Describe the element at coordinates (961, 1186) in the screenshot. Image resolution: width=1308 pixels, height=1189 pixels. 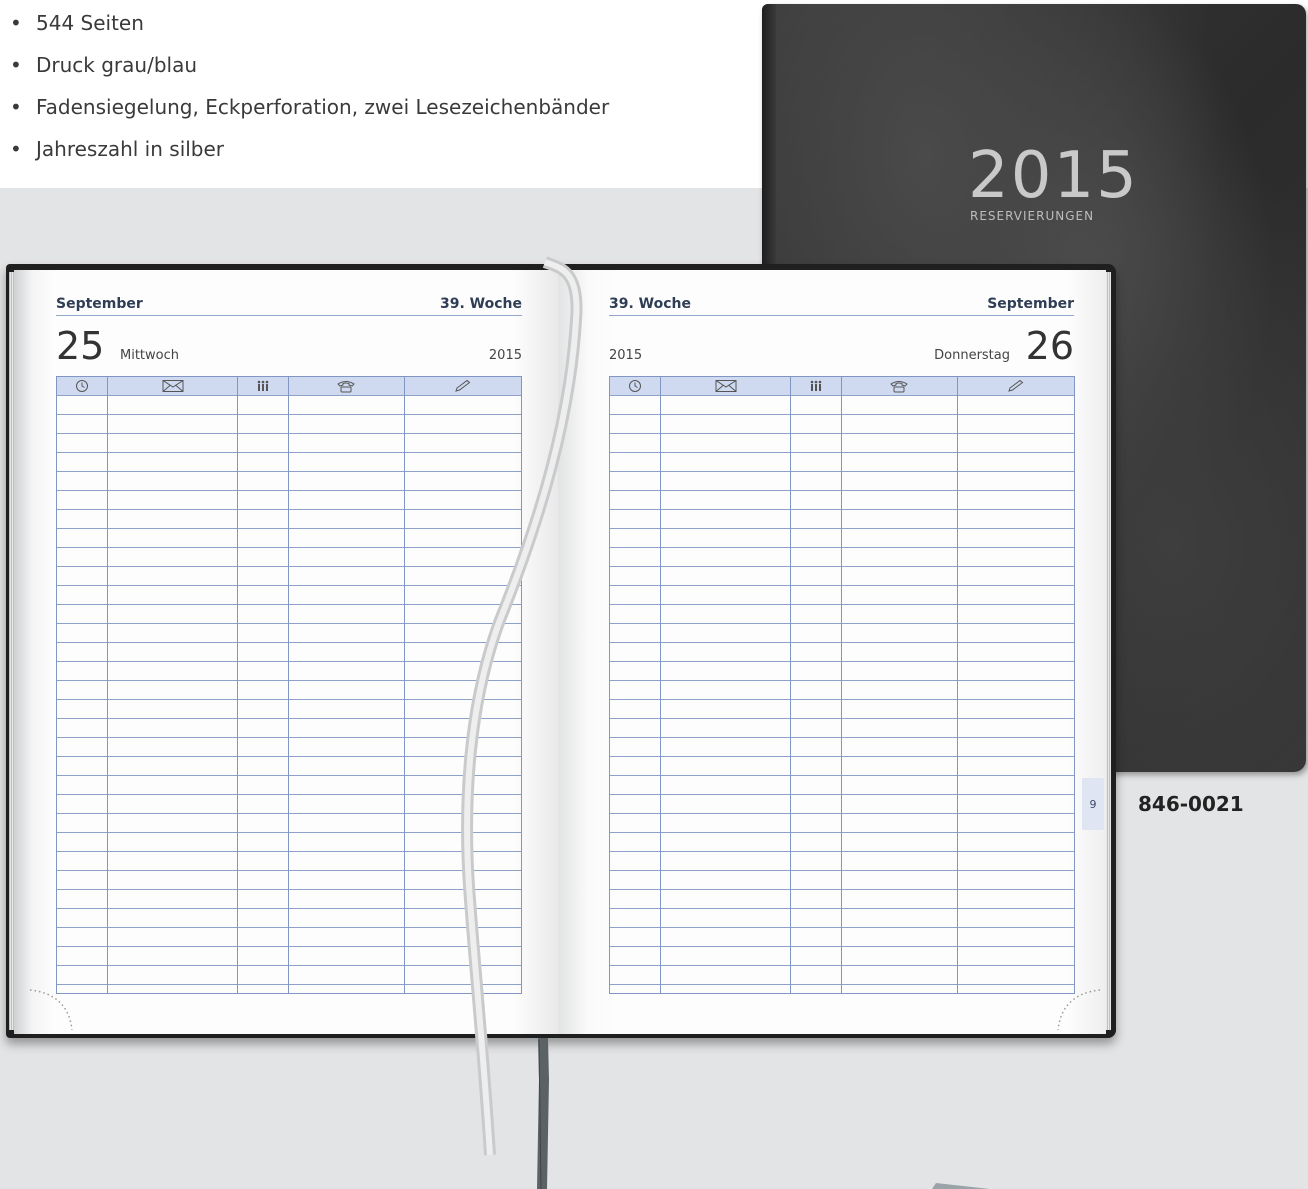
I see `ribbon-bottom-right` at that location.